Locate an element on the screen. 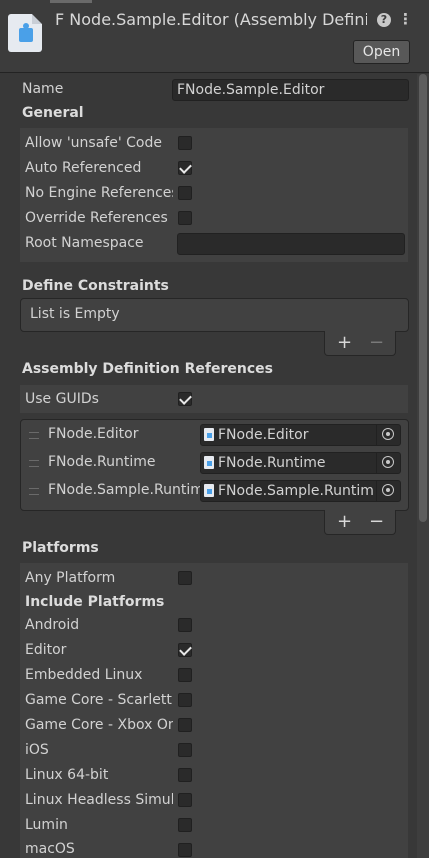  vertical-scrollbar is located at coordinates (423, 466).